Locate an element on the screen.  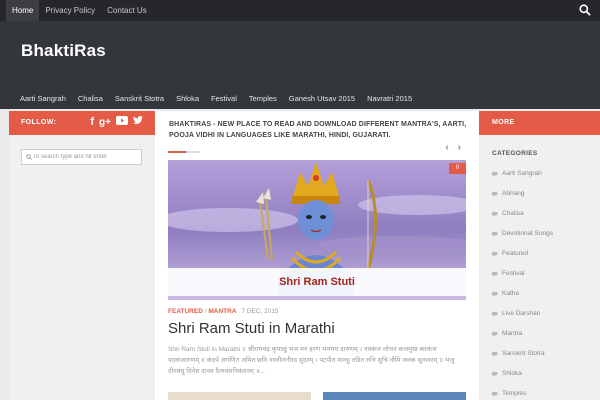
more-label: MORE is located at coordinates (503, 122).